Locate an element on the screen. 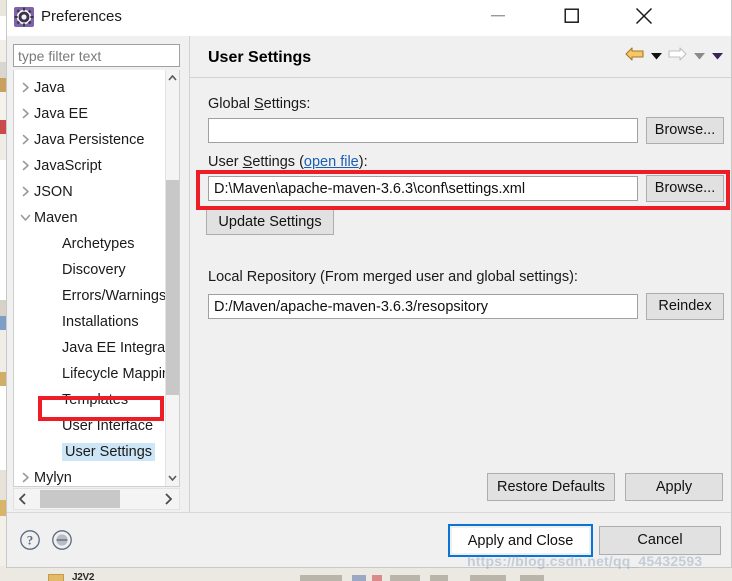 Image resolution: width=732 pixels, height=581 pixels. tree-horizontal-scrollbar is located at coordinates (96, 499).